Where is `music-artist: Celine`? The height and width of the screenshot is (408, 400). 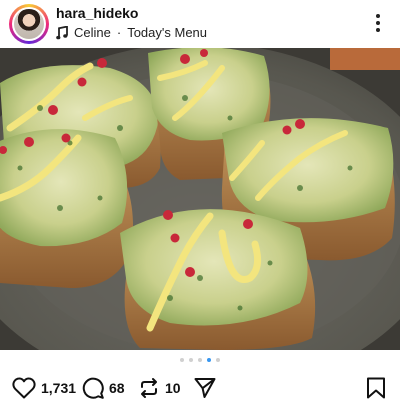
music-artist: Celine is located at coordinates (92, 32).